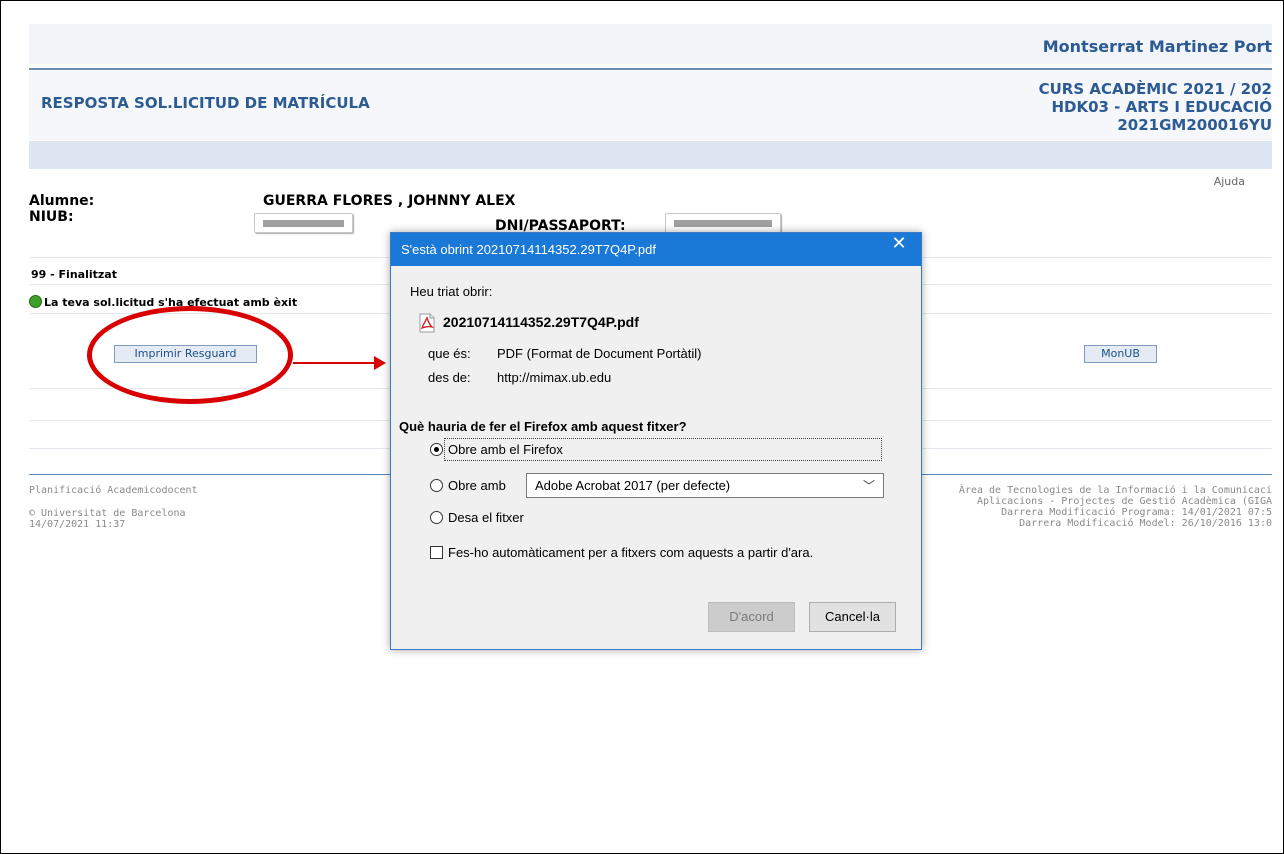  I want to click on monub-button: MonUB, so click(1120, 354).